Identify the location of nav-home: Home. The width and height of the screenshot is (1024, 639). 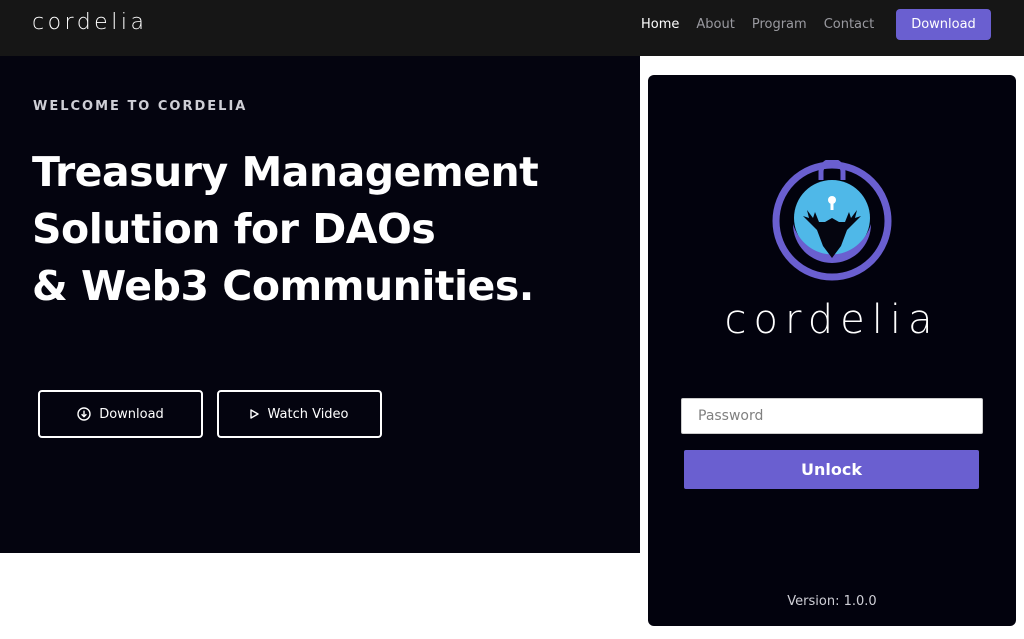
(660, 25).